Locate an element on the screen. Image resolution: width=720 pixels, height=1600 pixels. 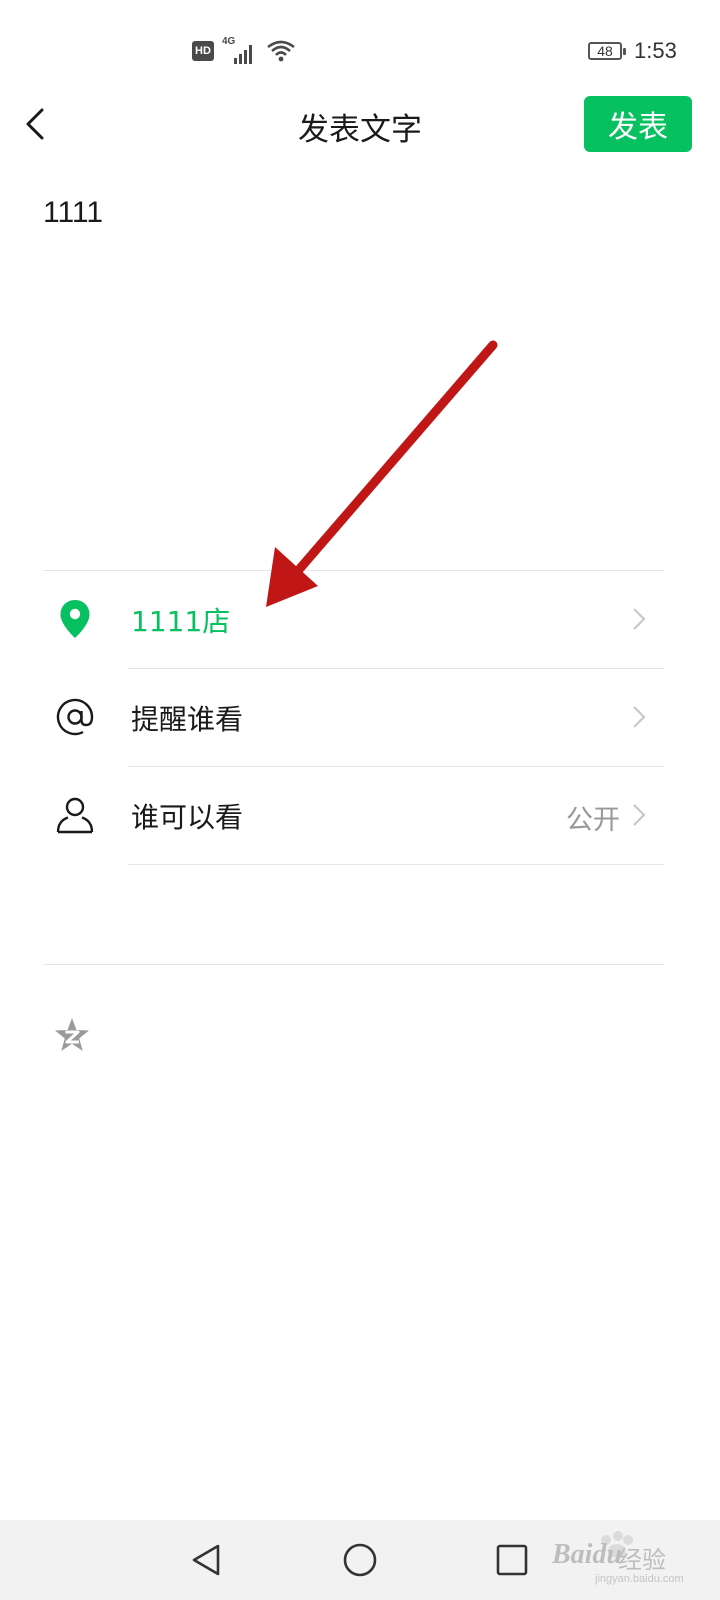
battery-level: 48 is located at coordinates (605, 51).